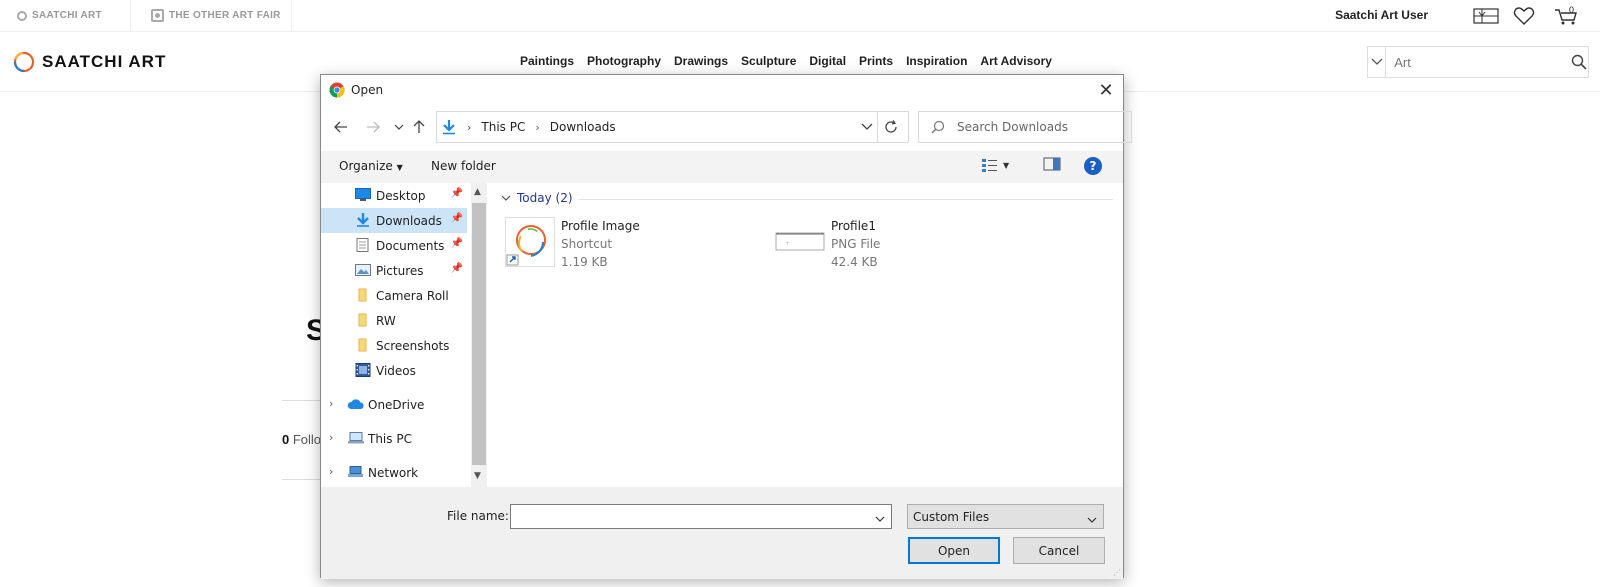  Describe the element at coordinates (768, 61) in the screenshot. I see `nav-sculpture: Sculpture` at that location.